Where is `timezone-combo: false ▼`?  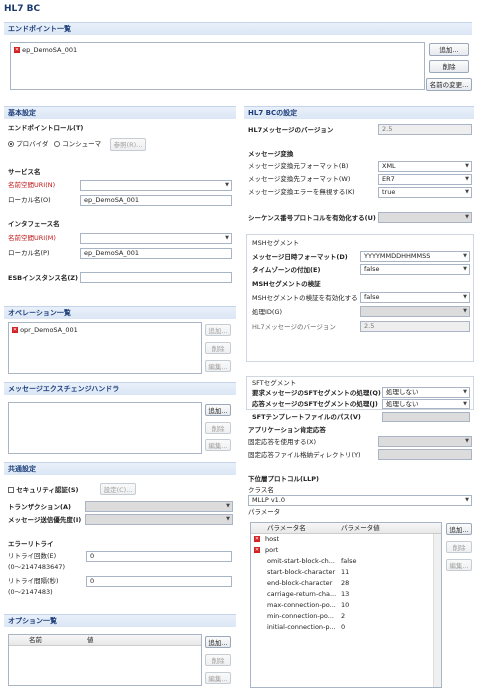
timezone-combo: false ▼ is located at coordinates (415, 269).